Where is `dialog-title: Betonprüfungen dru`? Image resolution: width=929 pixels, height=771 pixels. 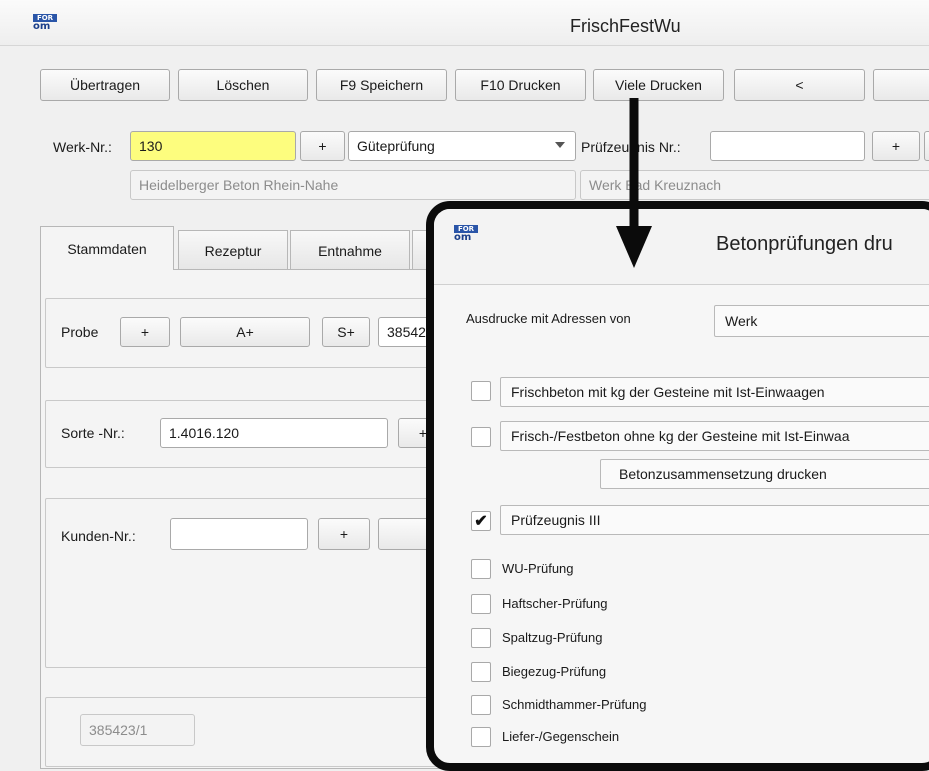
dialog-title: Betonprüfungen dru is located at coordinates (804, 244).